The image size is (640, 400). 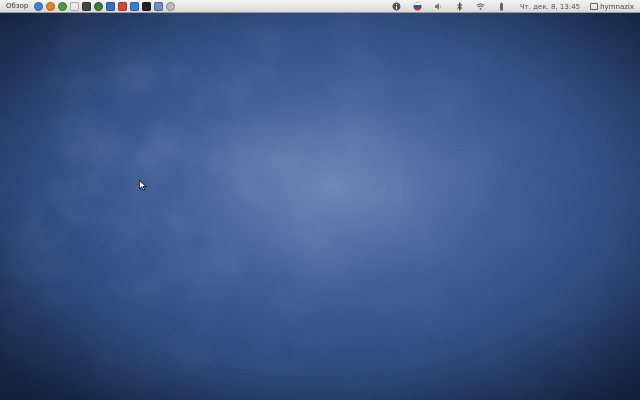 I want to click on user-menu: hymnazix, so click(x=612, y=7).